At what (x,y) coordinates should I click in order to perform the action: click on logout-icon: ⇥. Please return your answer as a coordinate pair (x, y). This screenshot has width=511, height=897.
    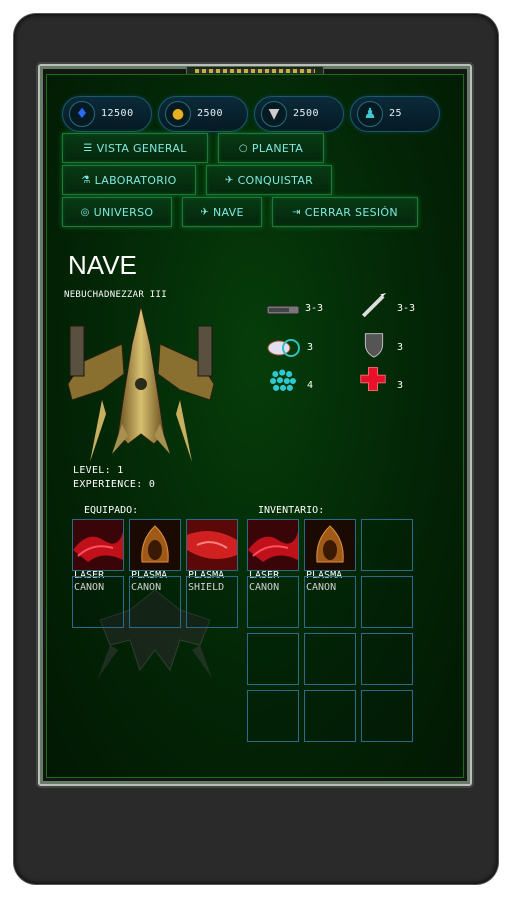
    Looking at the image, I should click on (296, 212).